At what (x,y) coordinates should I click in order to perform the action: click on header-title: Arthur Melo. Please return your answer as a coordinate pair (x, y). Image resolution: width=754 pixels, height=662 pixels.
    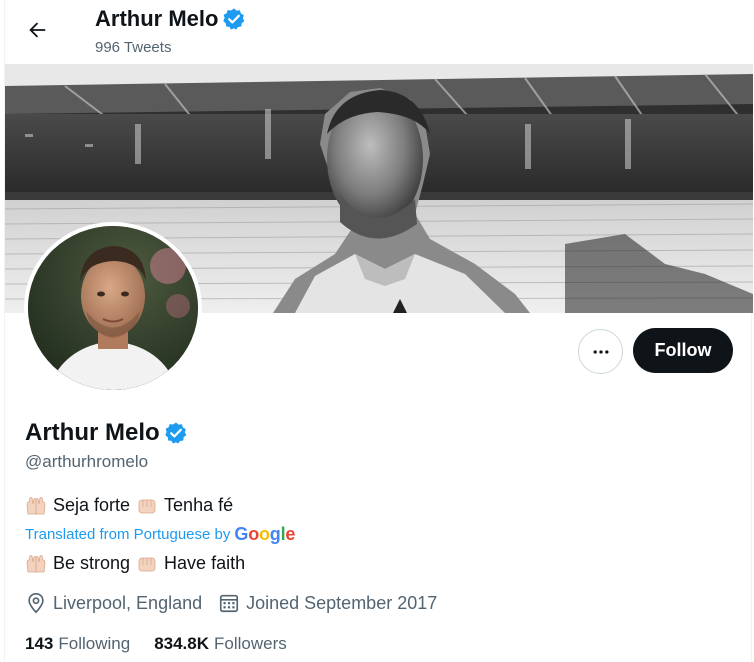
    Looking at the image, I should click on (170, 19).